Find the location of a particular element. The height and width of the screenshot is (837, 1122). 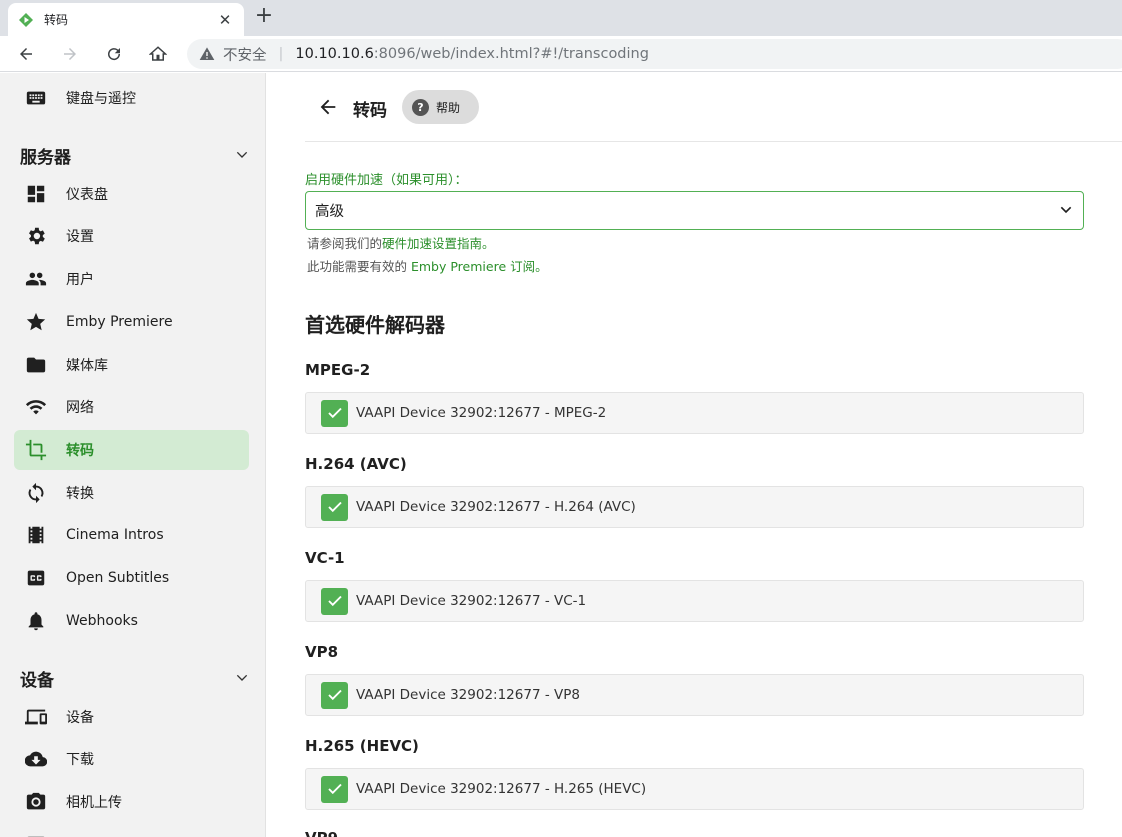

page-header: 转码 ? 帮助 is located at coordinates (713, 107).